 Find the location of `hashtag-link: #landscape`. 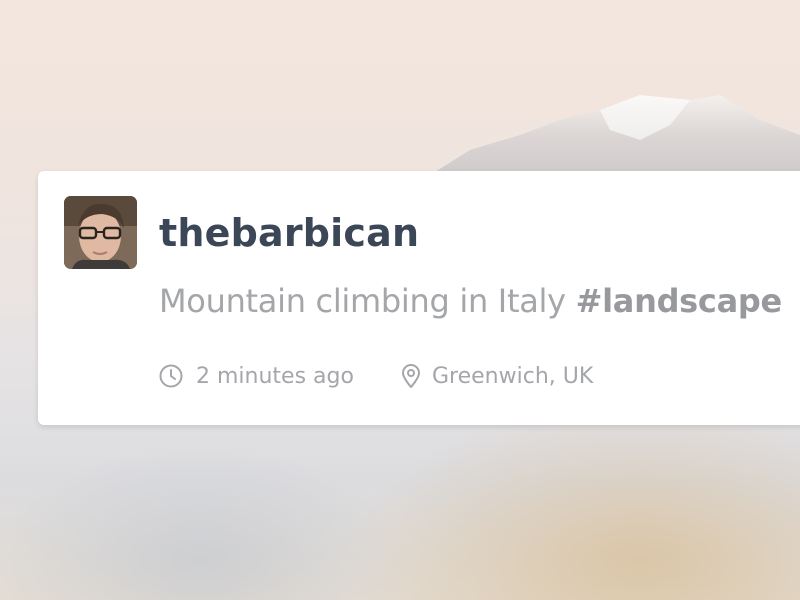

hashtag-link: #landscape is located at coordinates (679, 301).